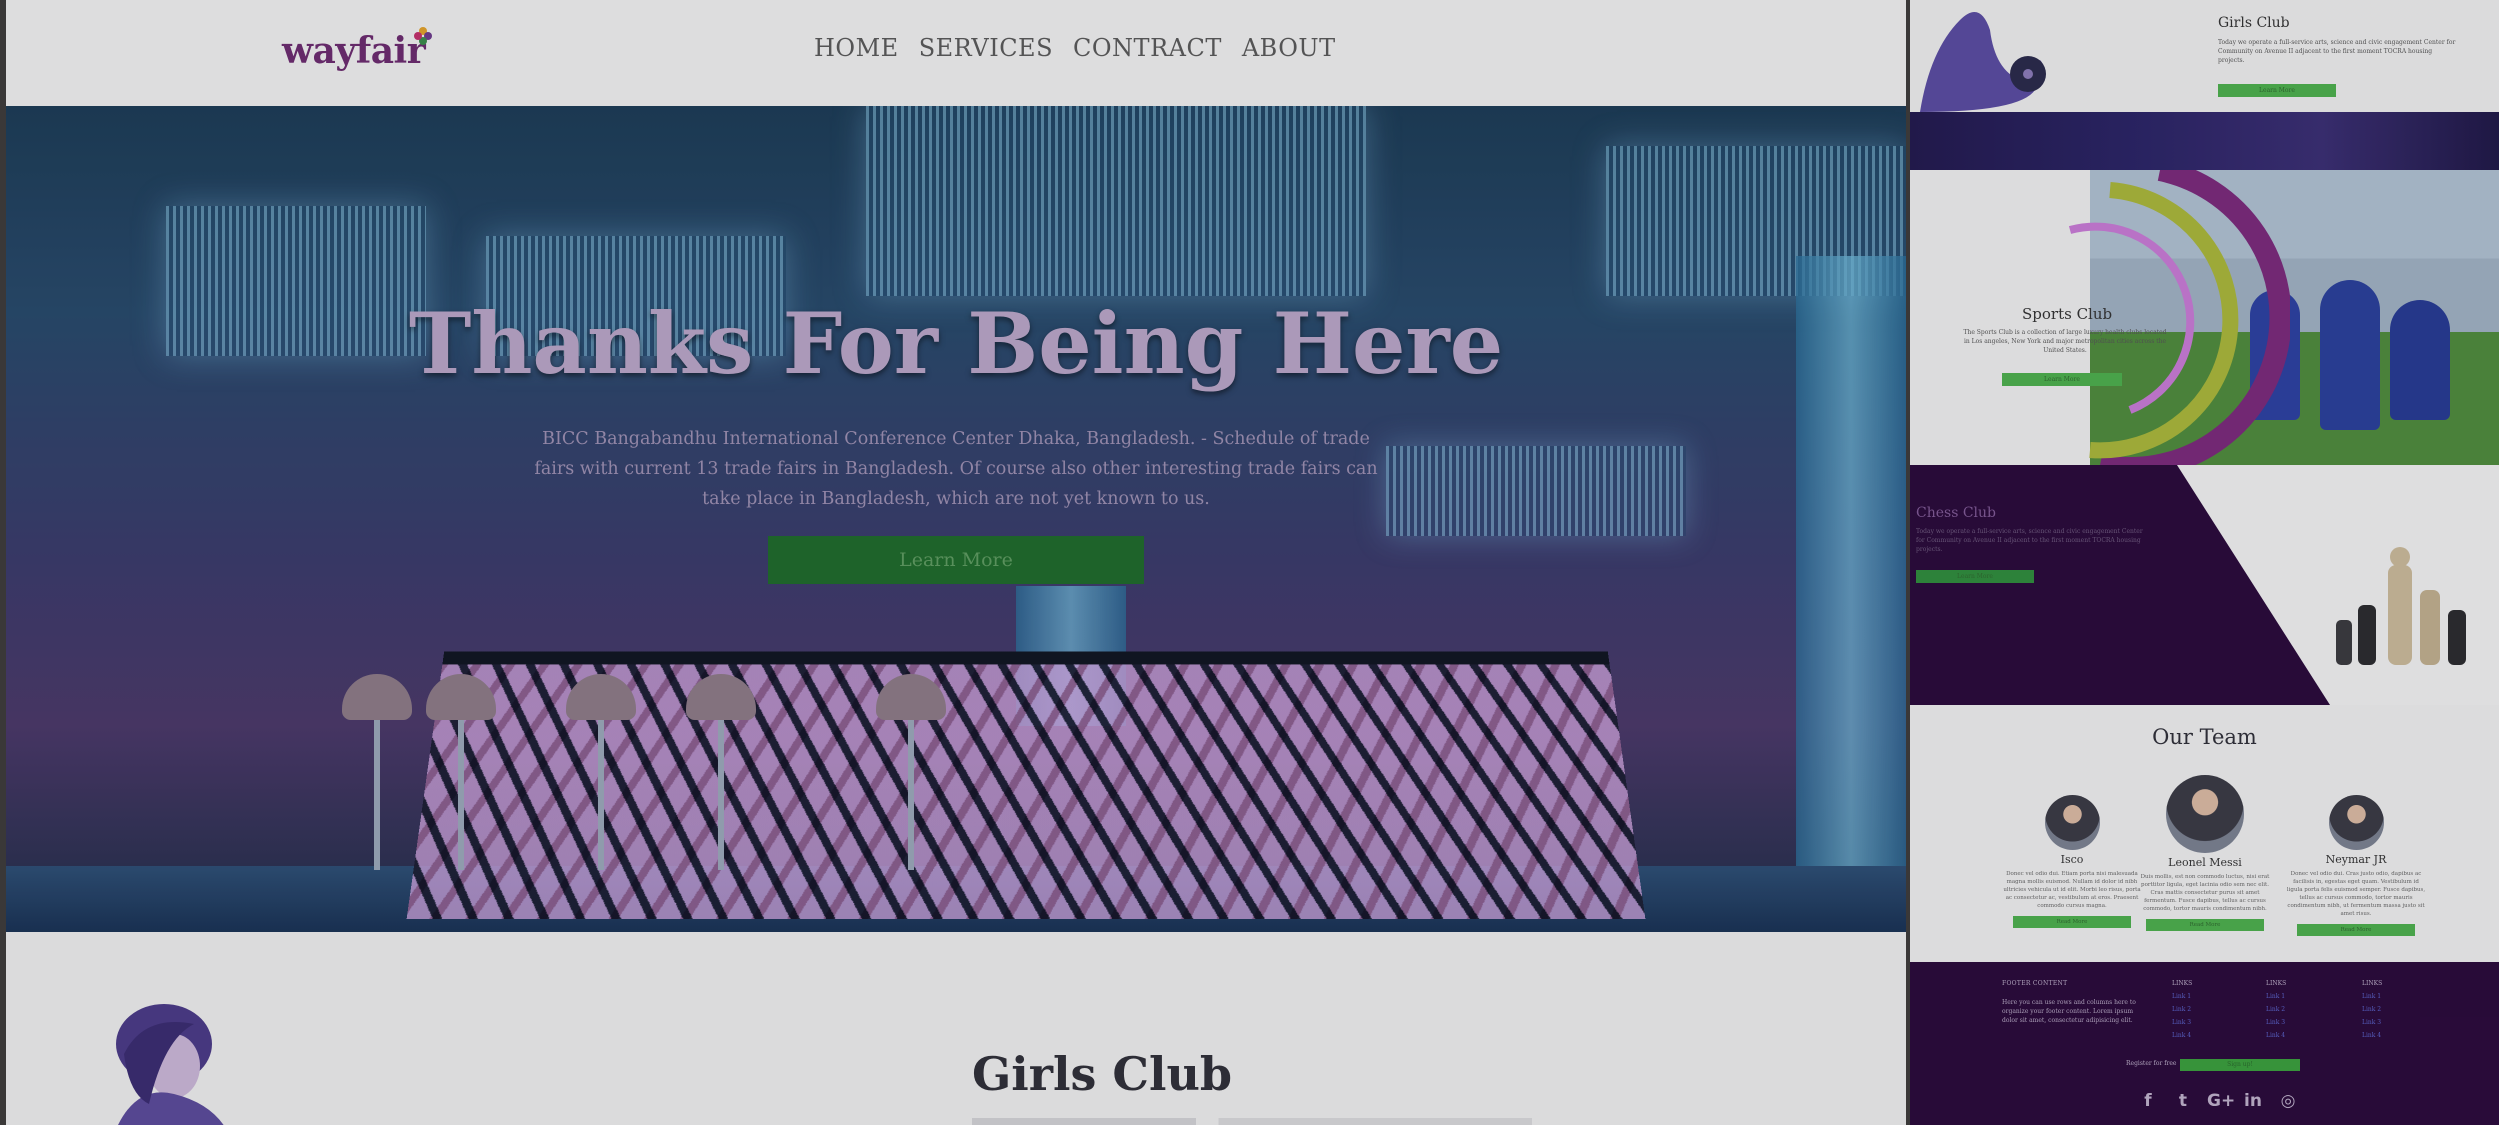 The width and height of the screenshot is (2499, 1125). Describe the element at coordinates (1252, 1121) in the screenshot. I see `girls-club-text-fragment` at that location.